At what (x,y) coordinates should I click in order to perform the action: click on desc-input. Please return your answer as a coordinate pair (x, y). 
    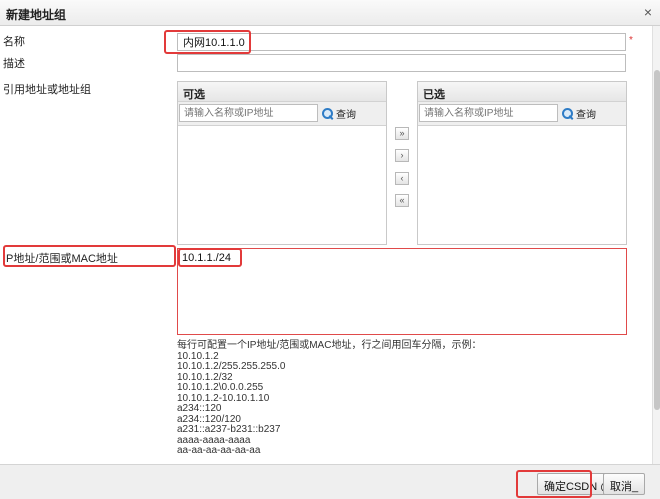
    Looking at the image, I should click on (401, 63).